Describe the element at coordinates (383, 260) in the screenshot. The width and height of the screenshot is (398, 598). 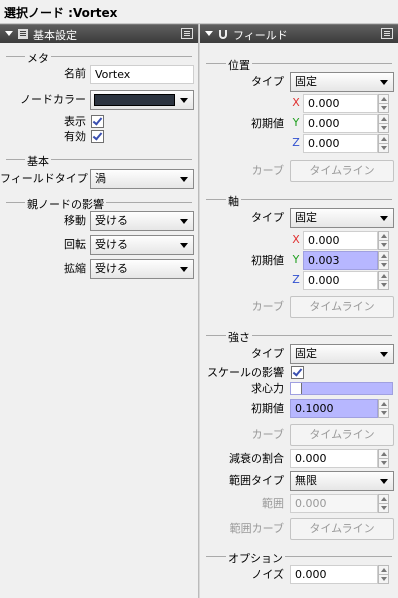
I see `axis-y-spinner` at that location.